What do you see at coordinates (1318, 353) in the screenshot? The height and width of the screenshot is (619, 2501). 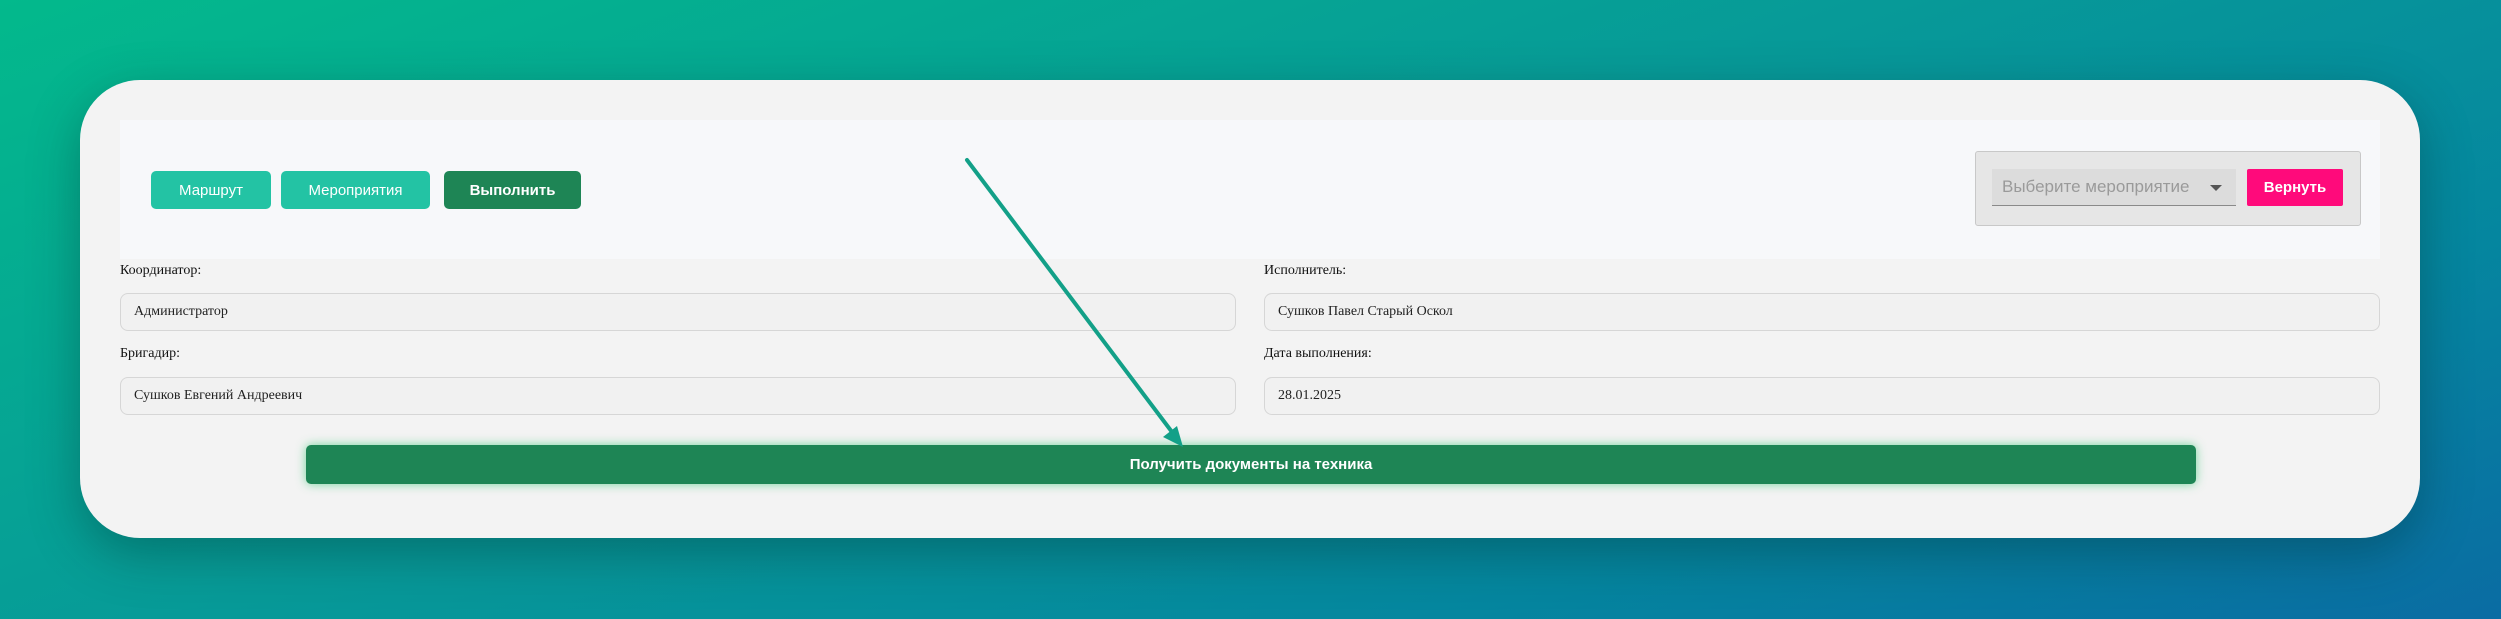 I see `date-label: Дата выполнения:` at bounding box center [1318, 353].